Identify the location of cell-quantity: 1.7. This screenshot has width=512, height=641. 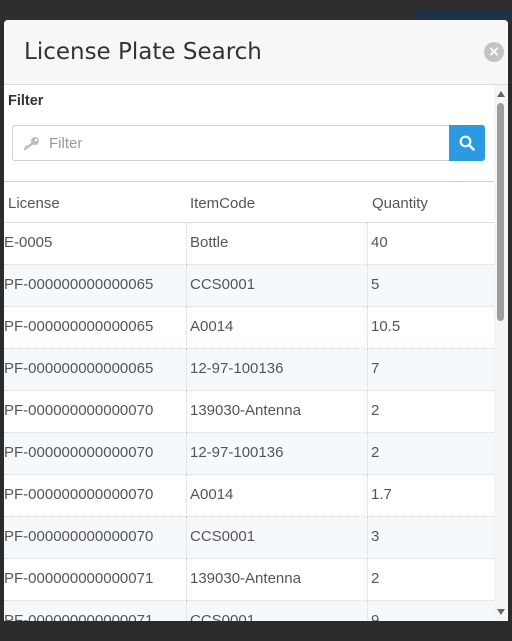
(430, 496).